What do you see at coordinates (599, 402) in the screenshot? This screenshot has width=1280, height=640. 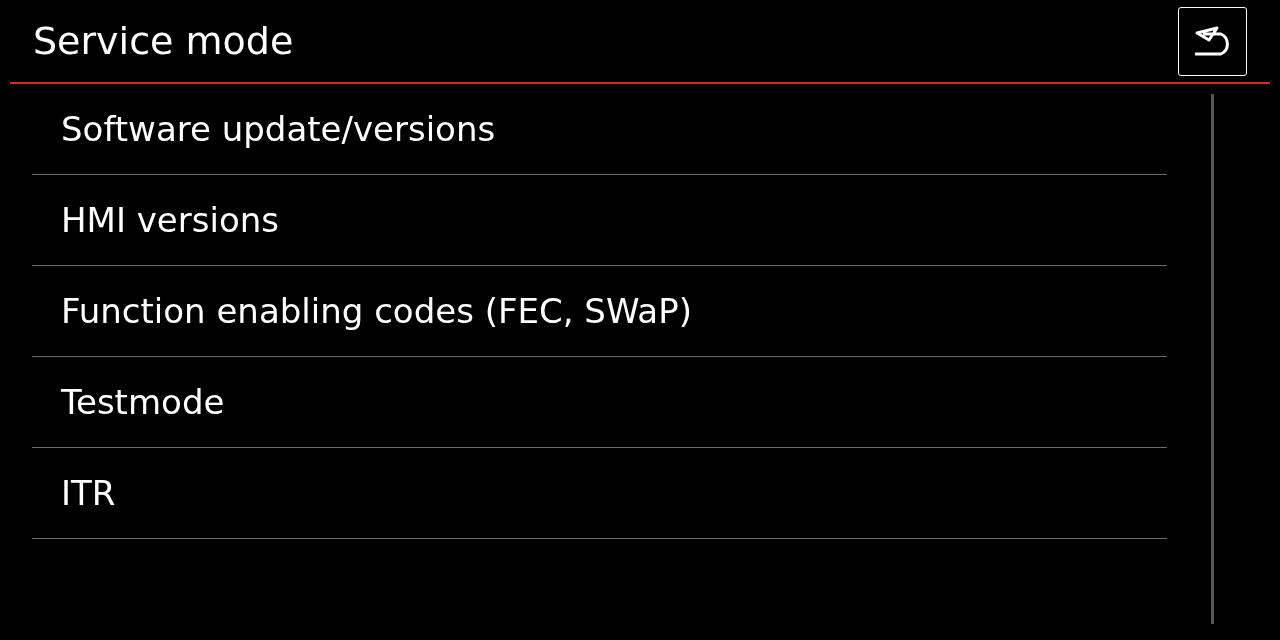 I see `menu-item: Testmode` at bounding box center [599, 402].